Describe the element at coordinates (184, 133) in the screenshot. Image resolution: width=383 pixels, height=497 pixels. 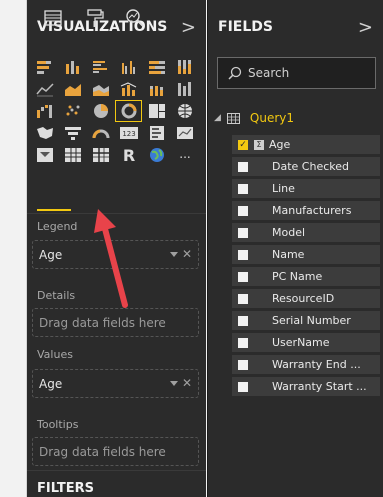
I see `kpi-icon` at that location.